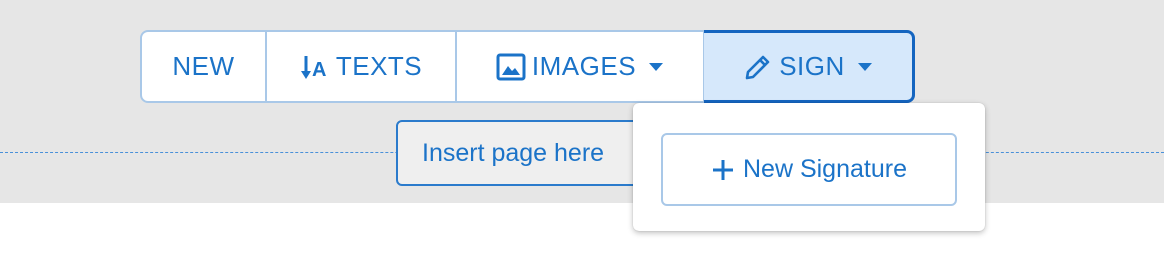  What do you see at coordinates (511, 67) in the screenshot?
I see `image-icon` at bounding box center [511, 67].